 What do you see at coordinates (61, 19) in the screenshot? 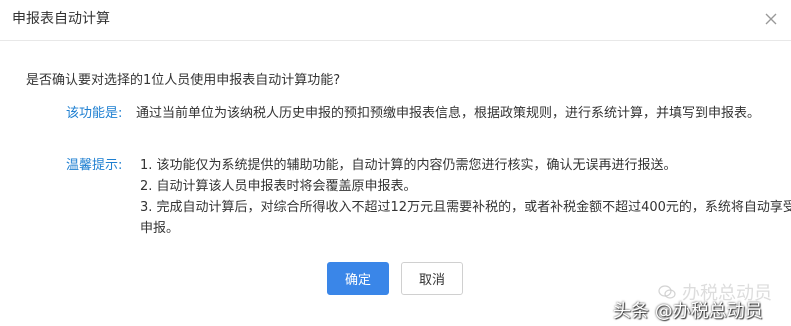
I see `dialog-title: 申报表自动计算` at bounding box center [61, 19].